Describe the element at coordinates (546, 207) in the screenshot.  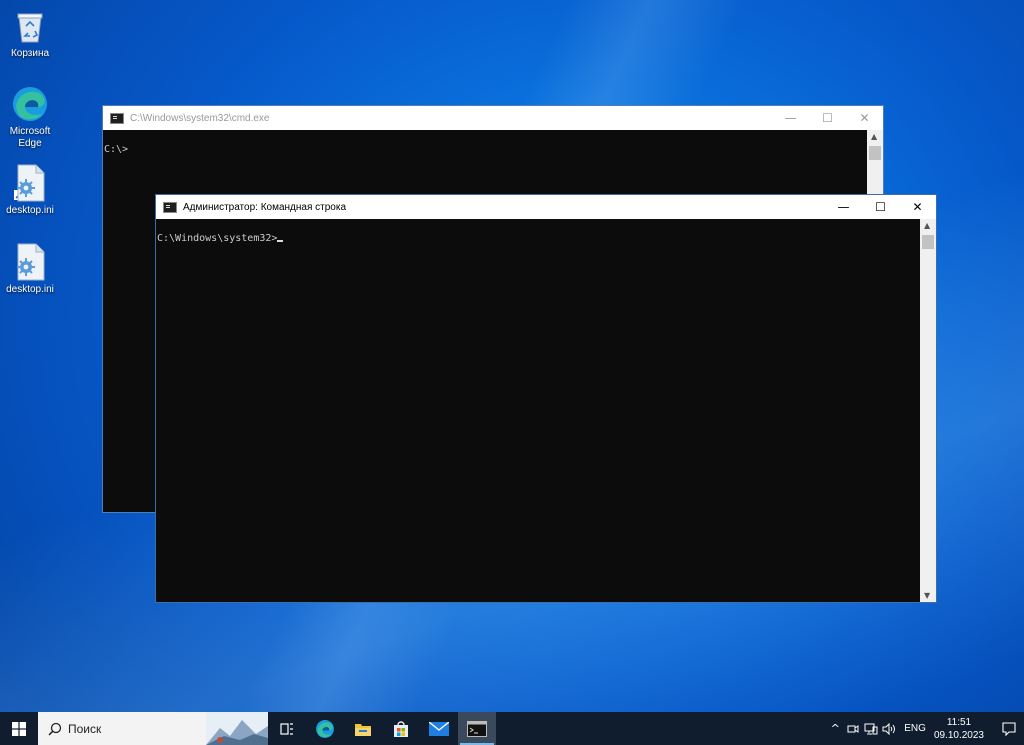
I see `window-titlebar: Администратор: Командная строка — ☐ ✕` at that location.